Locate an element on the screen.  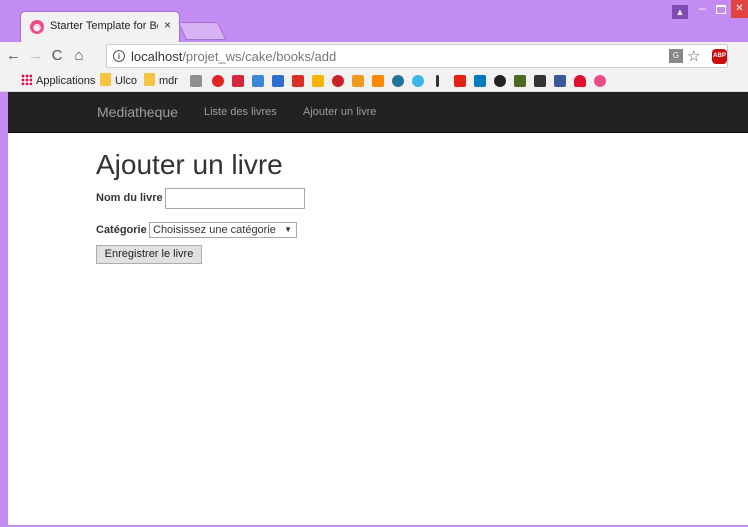
page-title: Ajouter un livre is located at coordinates (189, 164).